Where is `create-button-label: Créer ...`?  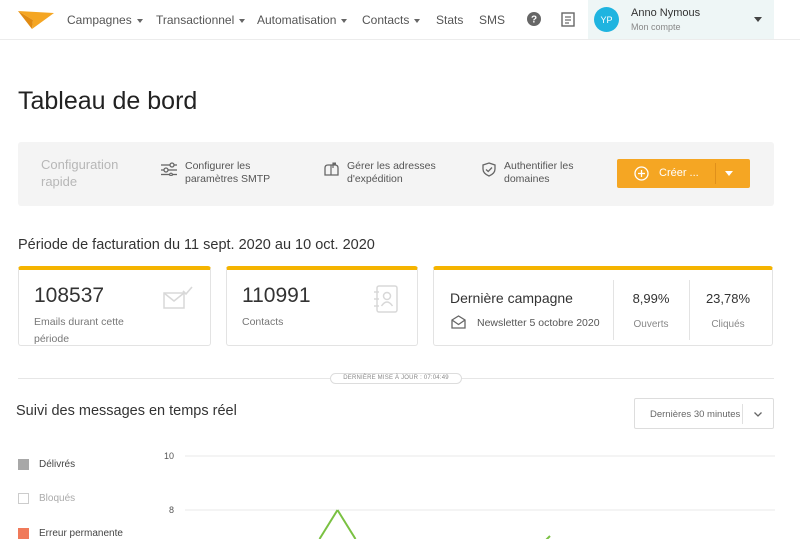
create-button-label: Créer ... is located at coordinates (679, 173).